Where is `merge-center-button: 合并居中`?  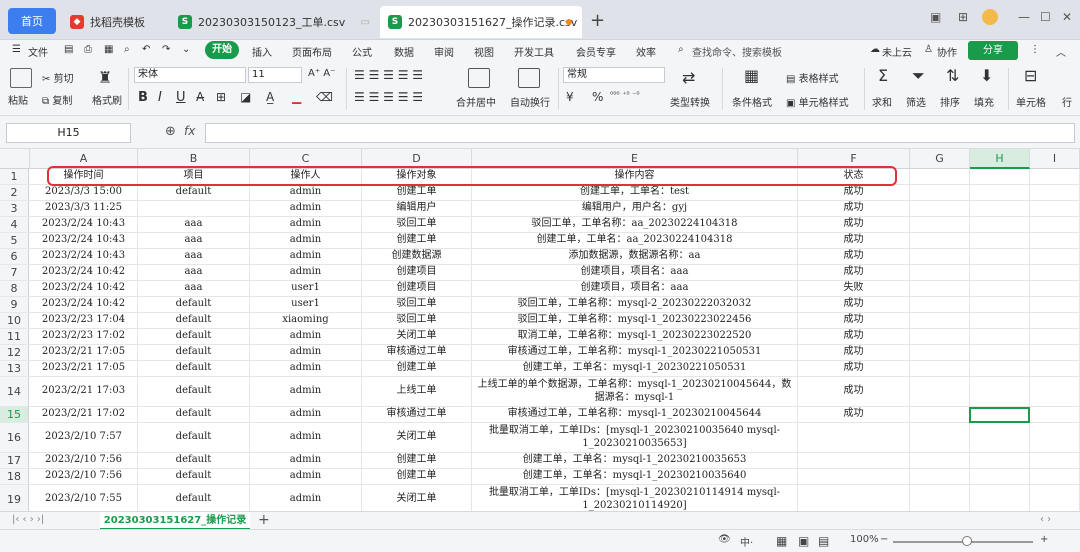 merge-center-button: 合并居中 is located at coordinates (476, 101).